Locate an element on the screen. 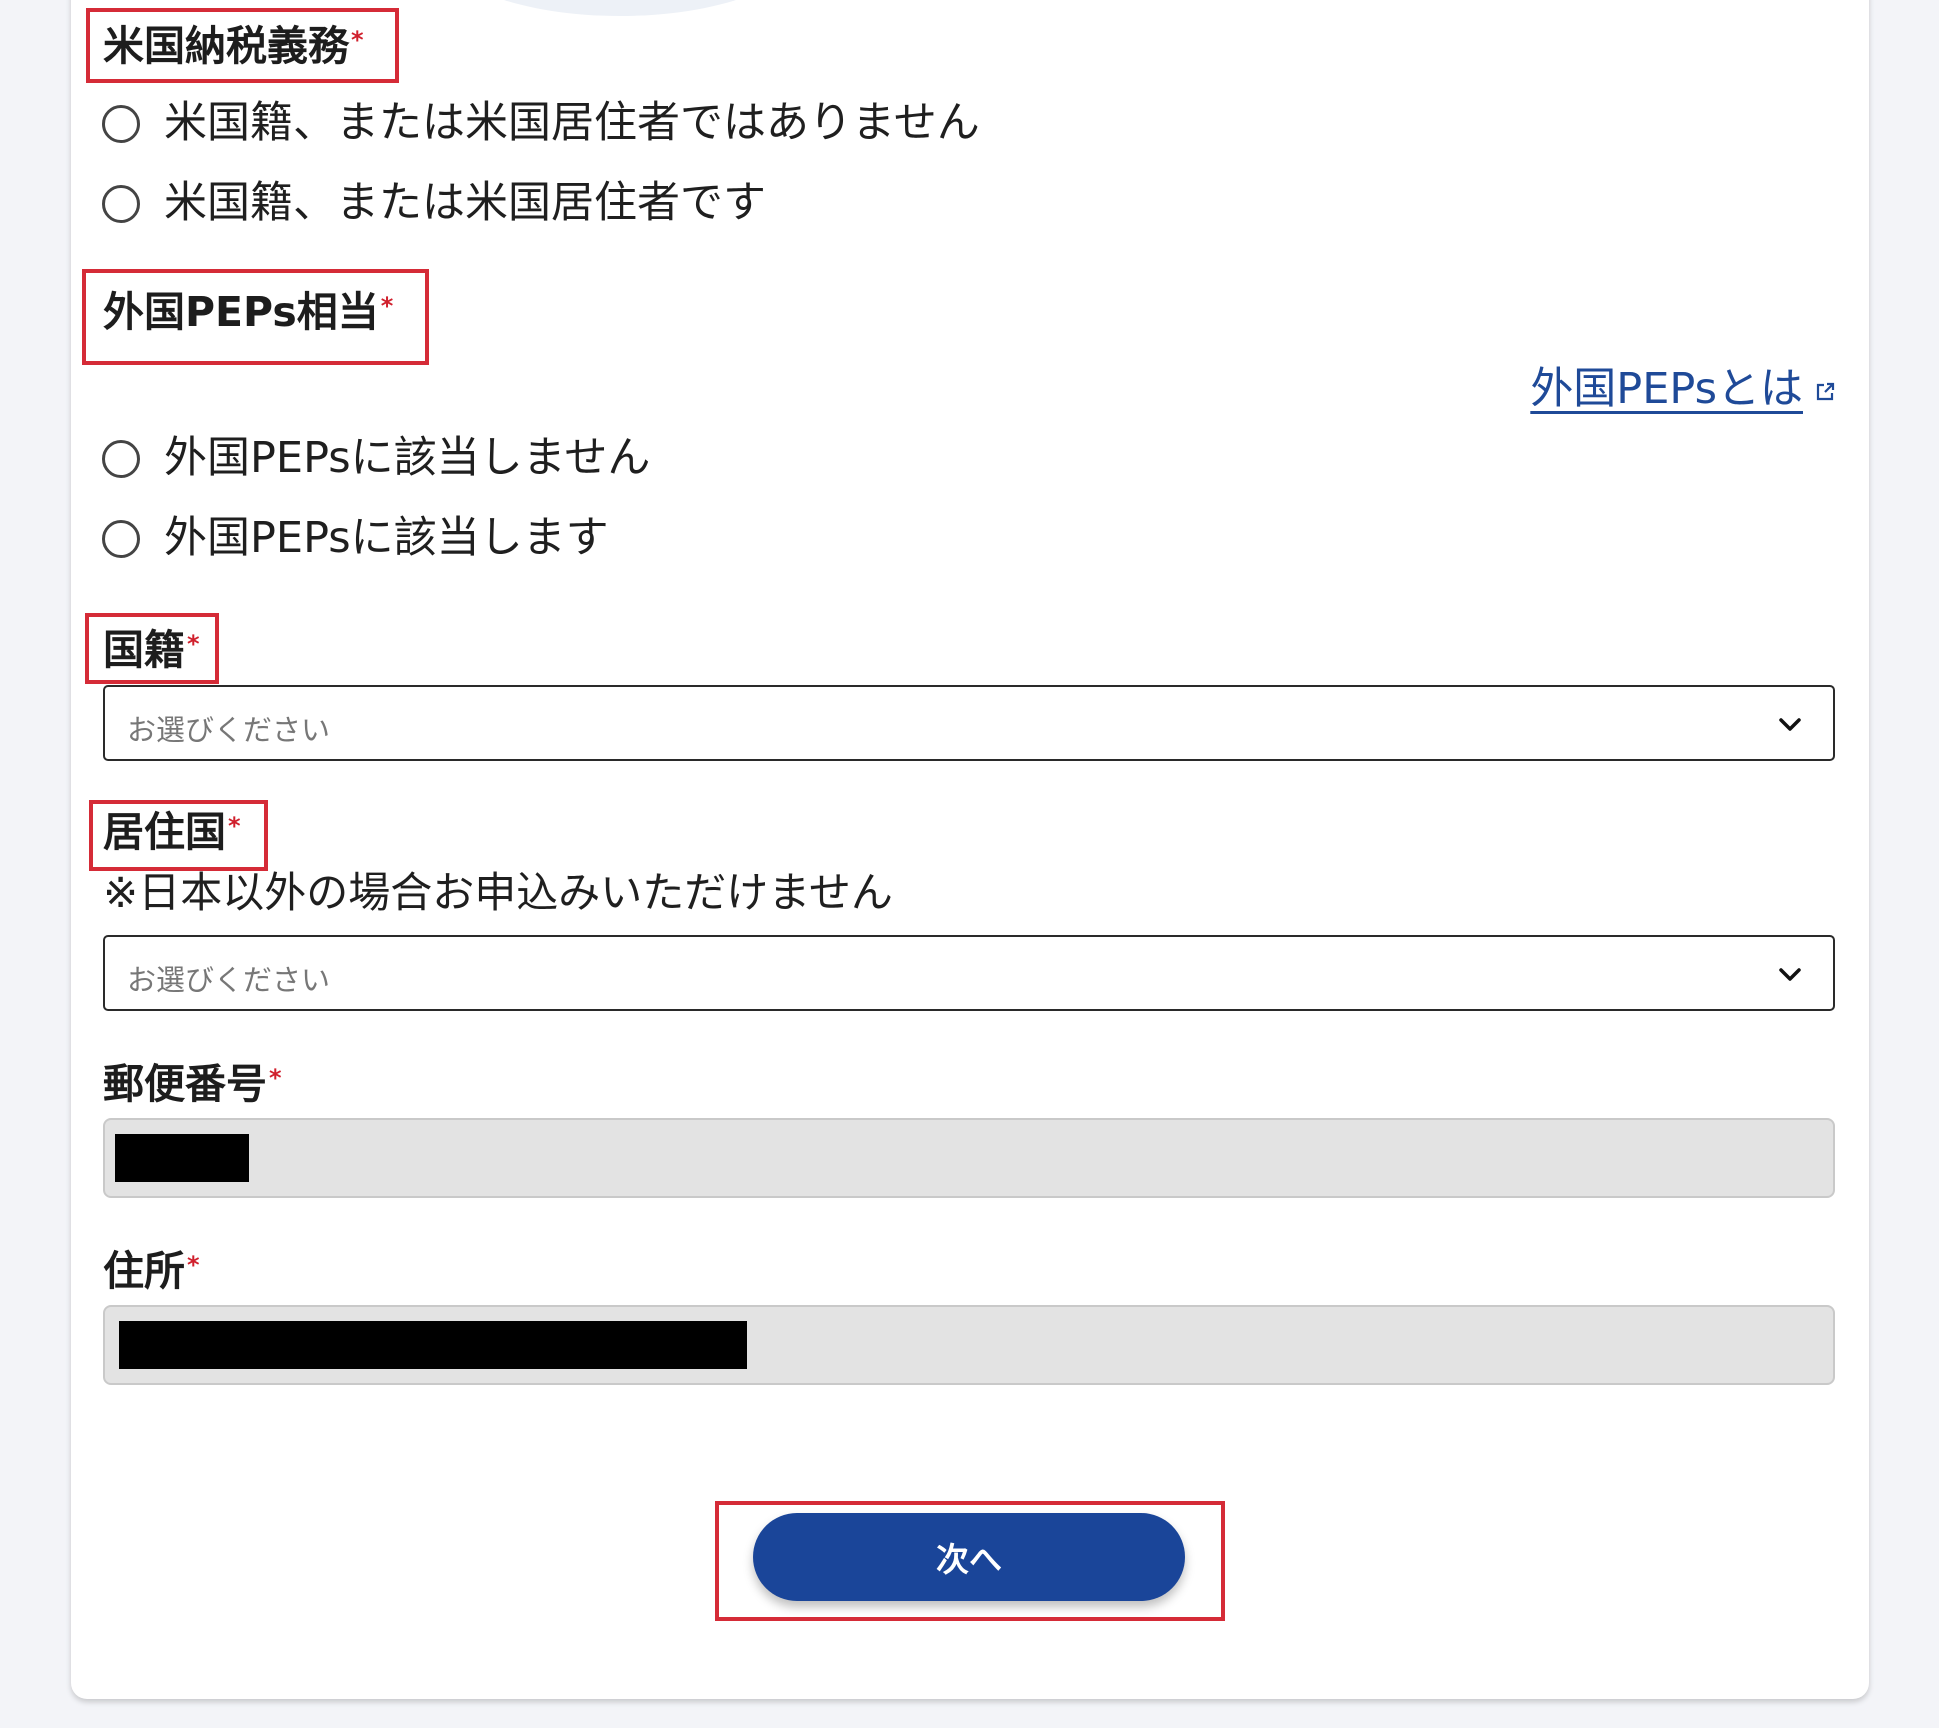 This screenshot has width=1939, height=1728. residence-label: 居住国* is located at coordinates (172, 832).